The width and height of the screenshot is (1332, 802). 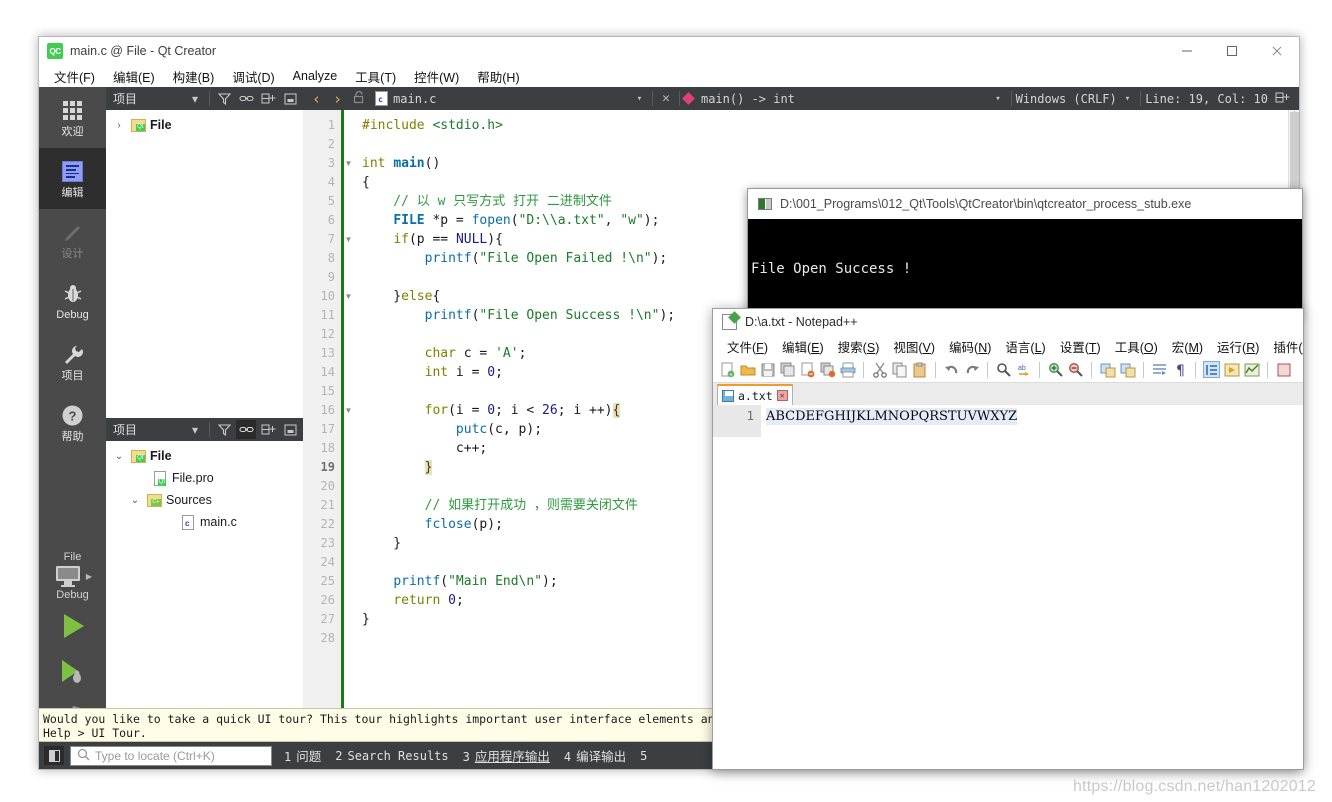 I want to click on tab-a-txt: a.txt ✕, so click(x=755, y=394).